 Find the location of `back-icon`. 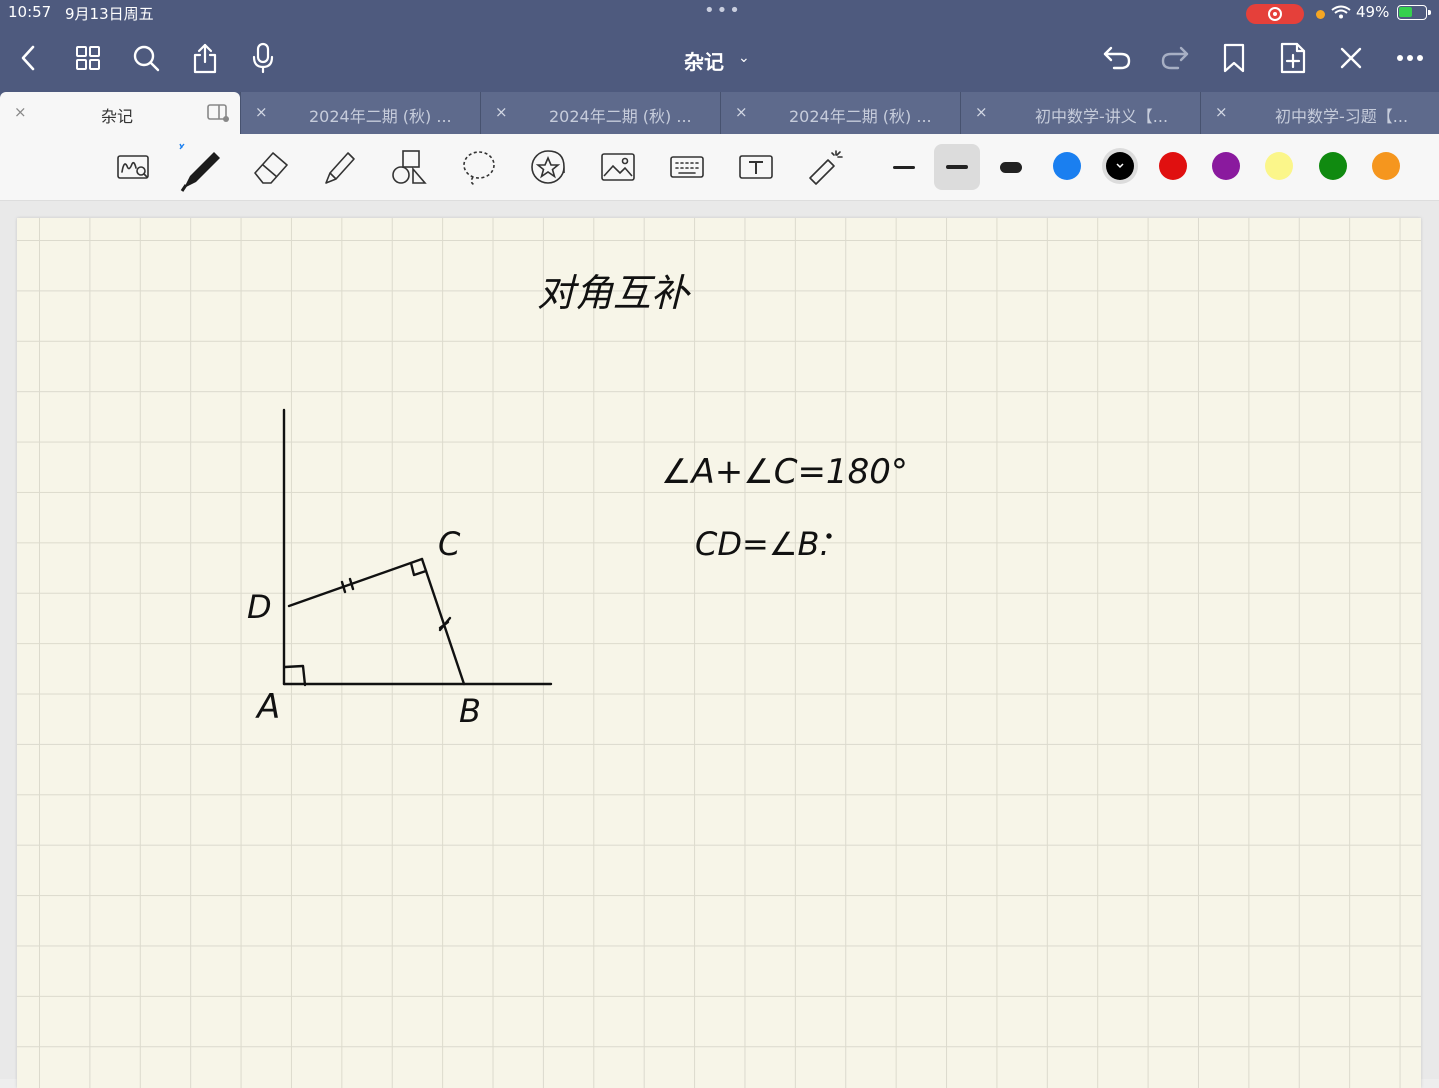

back-icon is located at coordinates (28, 58).